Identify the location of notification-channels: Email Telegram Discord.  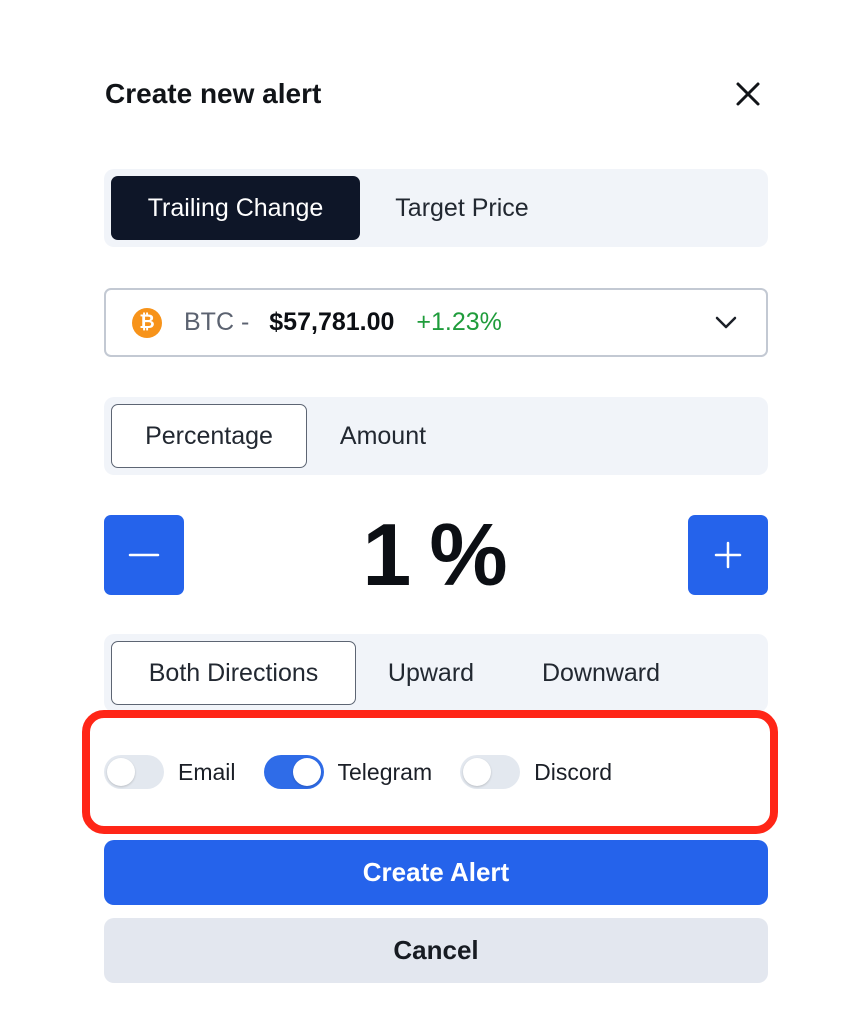
(358, 772).